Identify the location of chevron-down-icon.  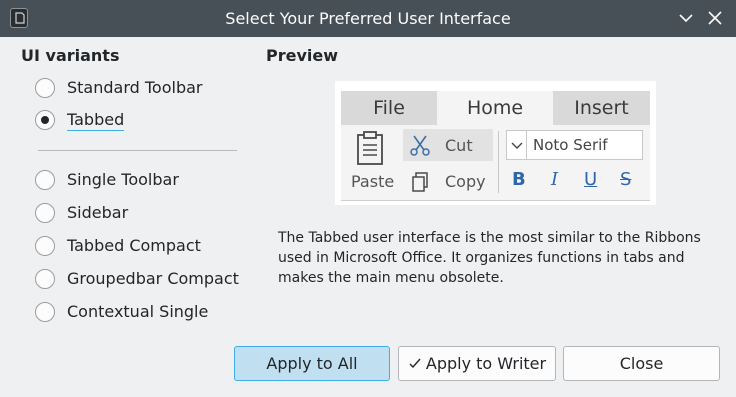
(517, 145).